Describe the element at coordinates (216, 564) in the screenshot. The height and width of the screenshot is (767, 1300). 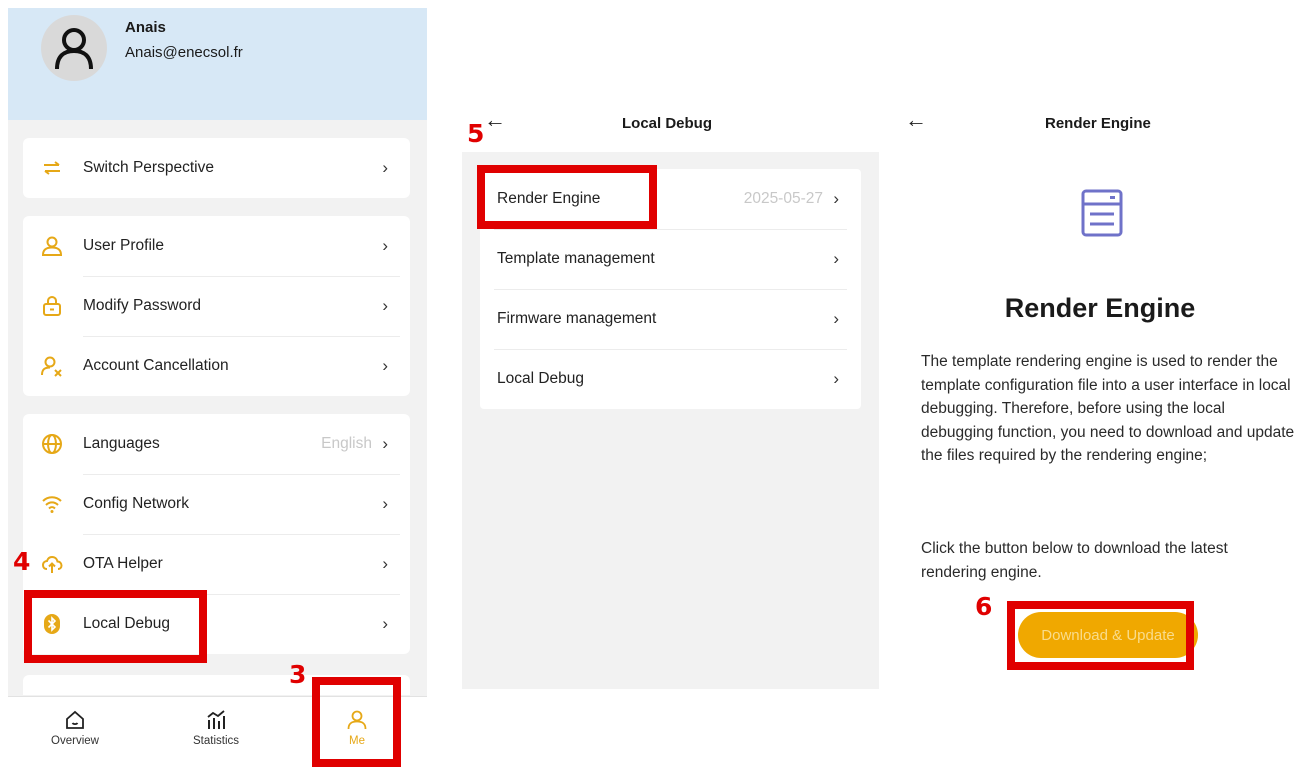
I see `menu-item-ota-helper: OTA Helper ›` at that location.